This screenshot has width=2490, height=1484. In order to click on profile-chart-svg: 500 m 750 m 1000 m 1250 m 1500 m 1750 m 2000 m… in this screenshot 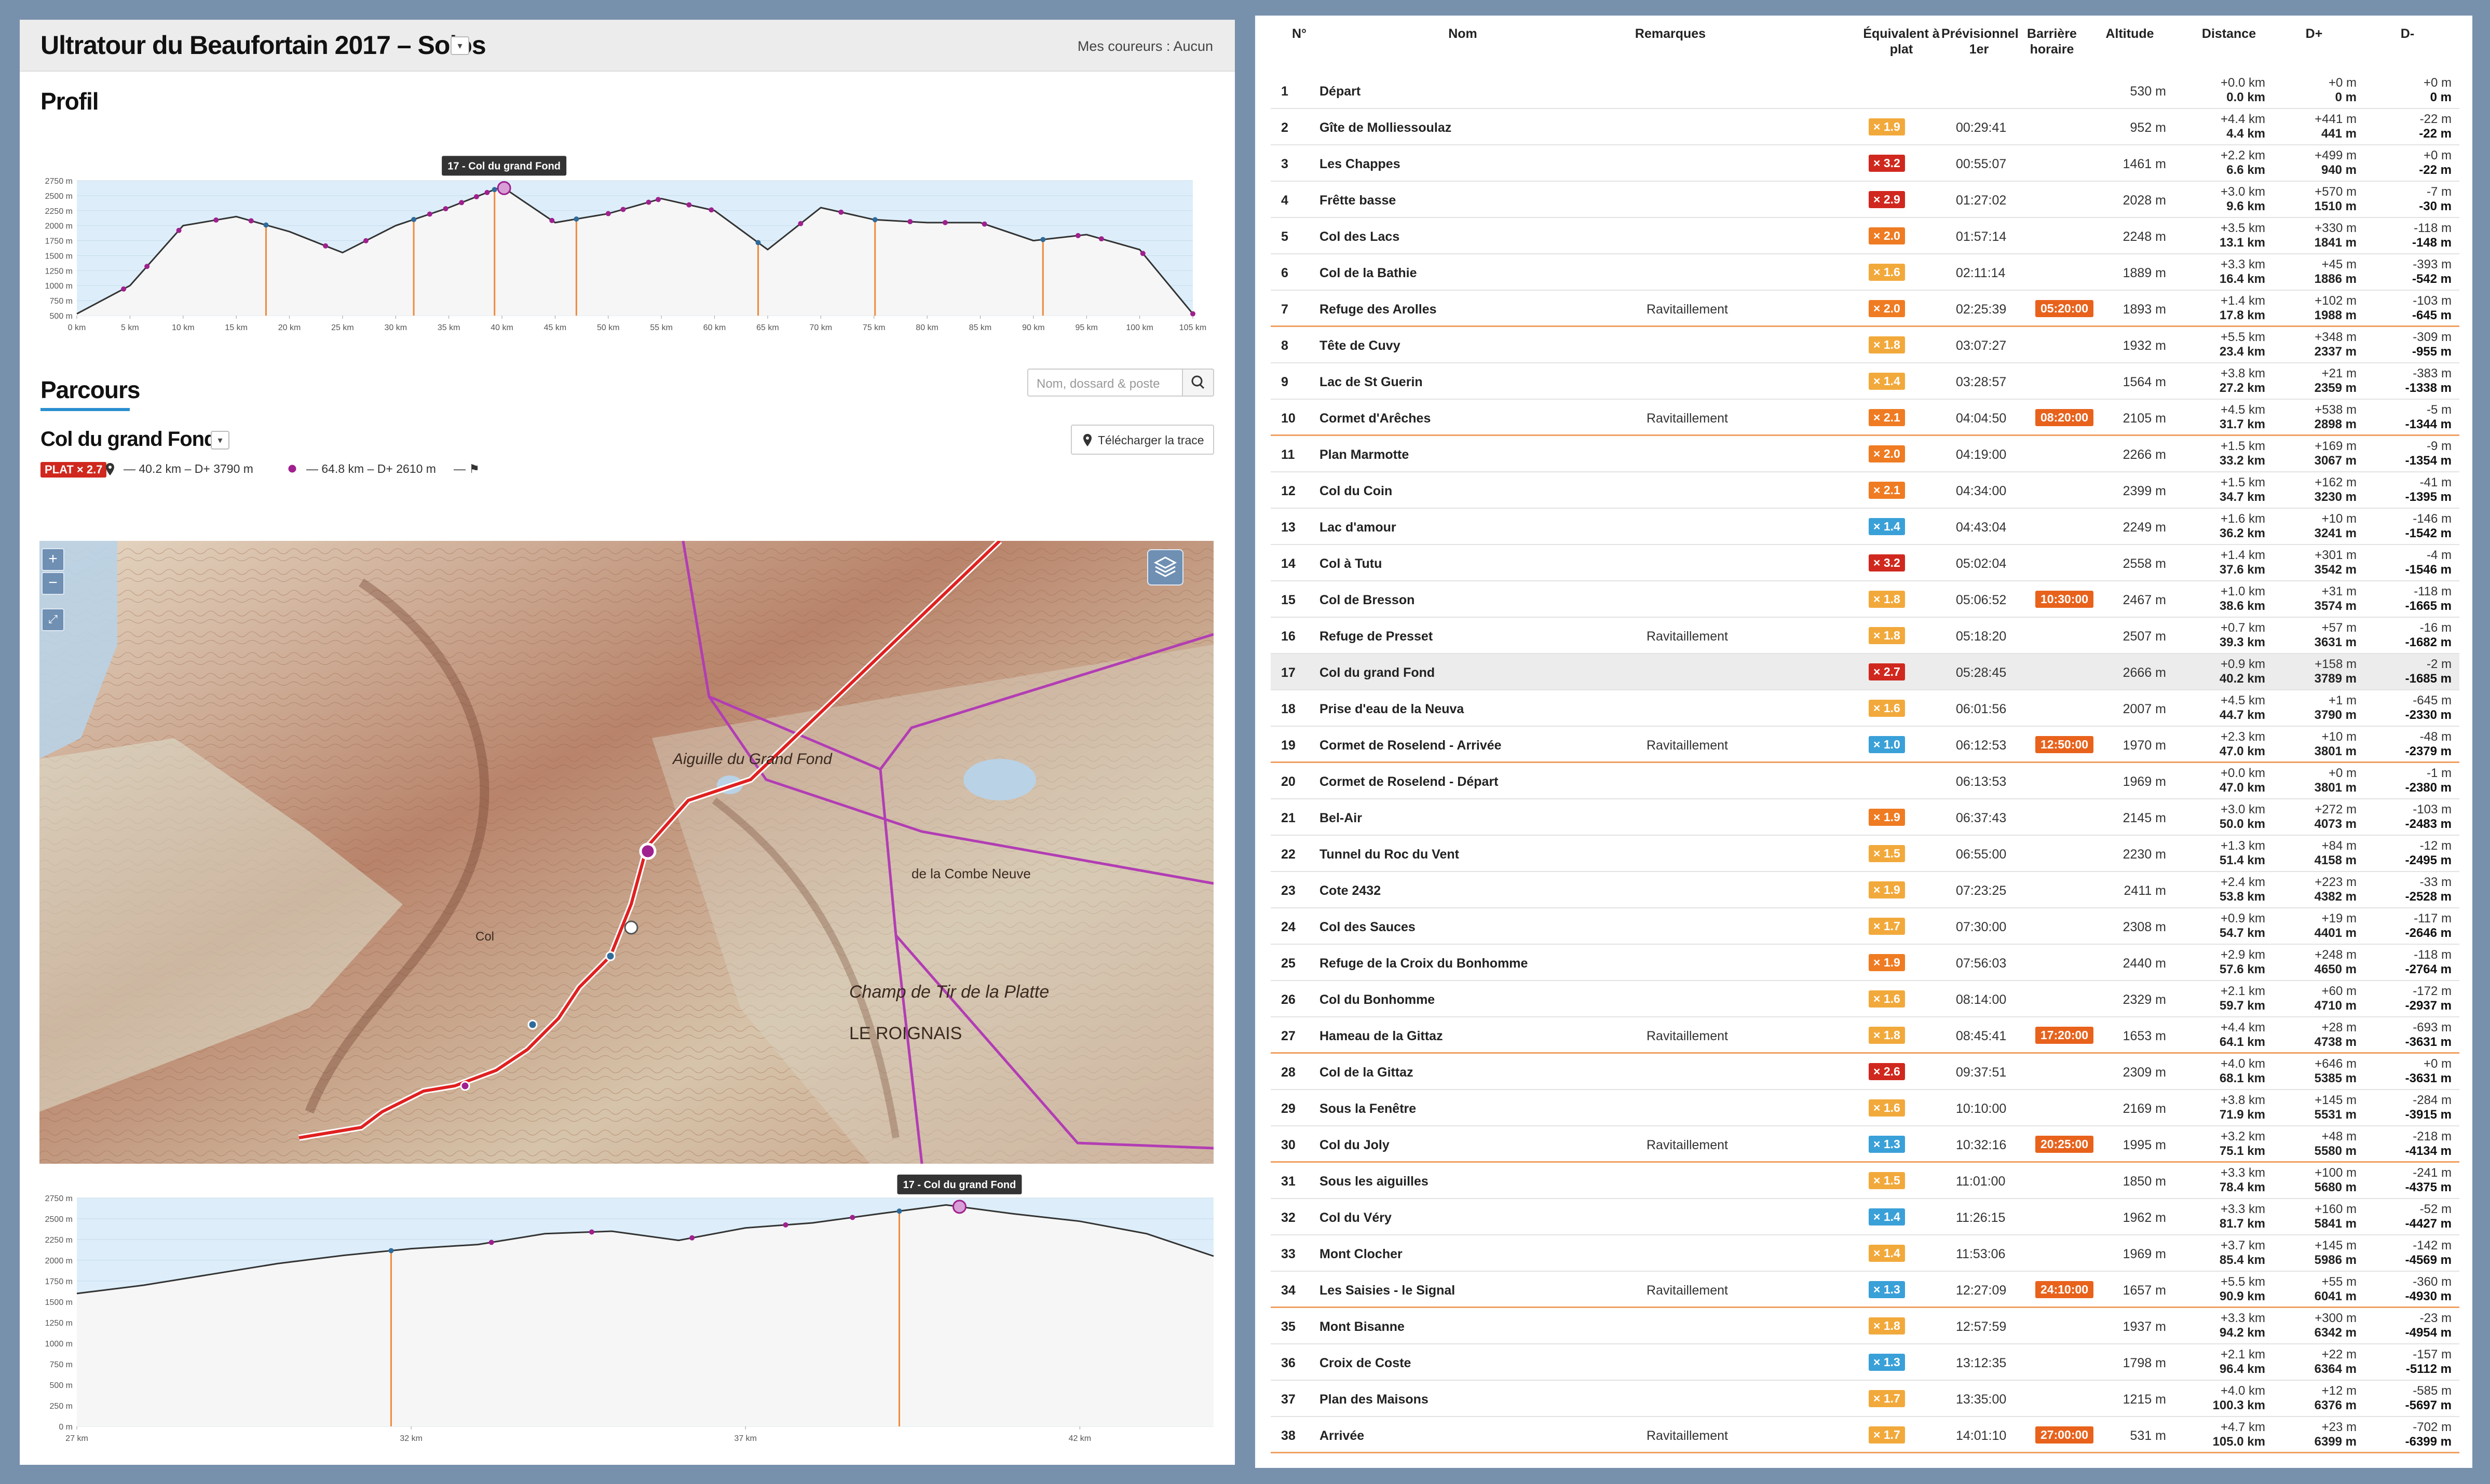, I will do `click(632, 248)`.